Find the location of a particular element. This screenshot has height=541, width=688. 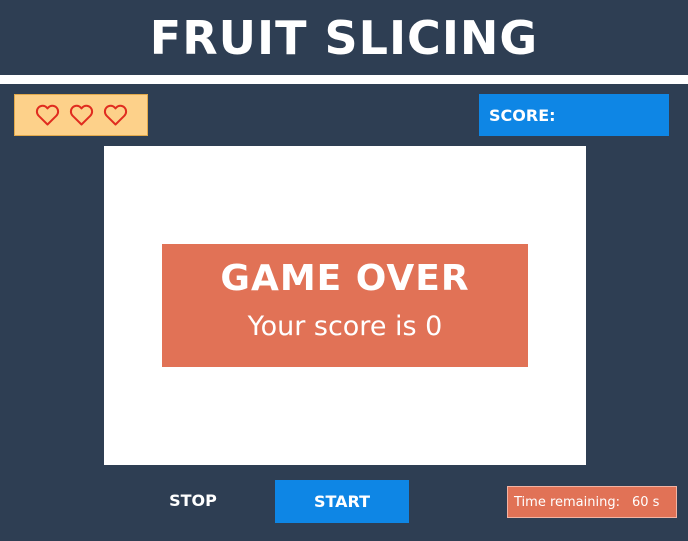

score-display: SCORE: is located at coordinates (574, 115).